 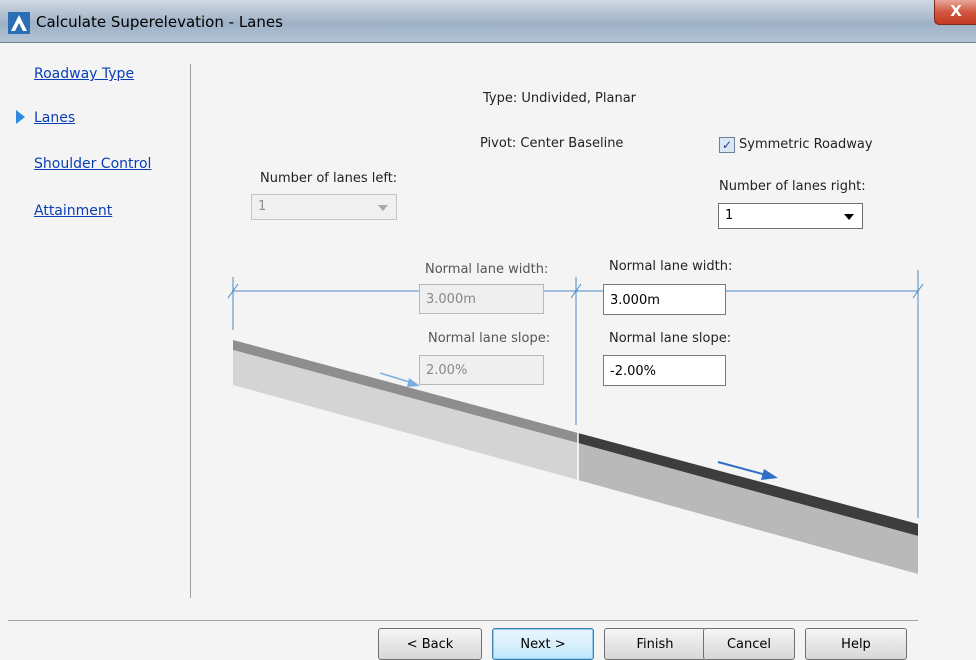 I want to click on footer-divider, so click(x=463, y=620).